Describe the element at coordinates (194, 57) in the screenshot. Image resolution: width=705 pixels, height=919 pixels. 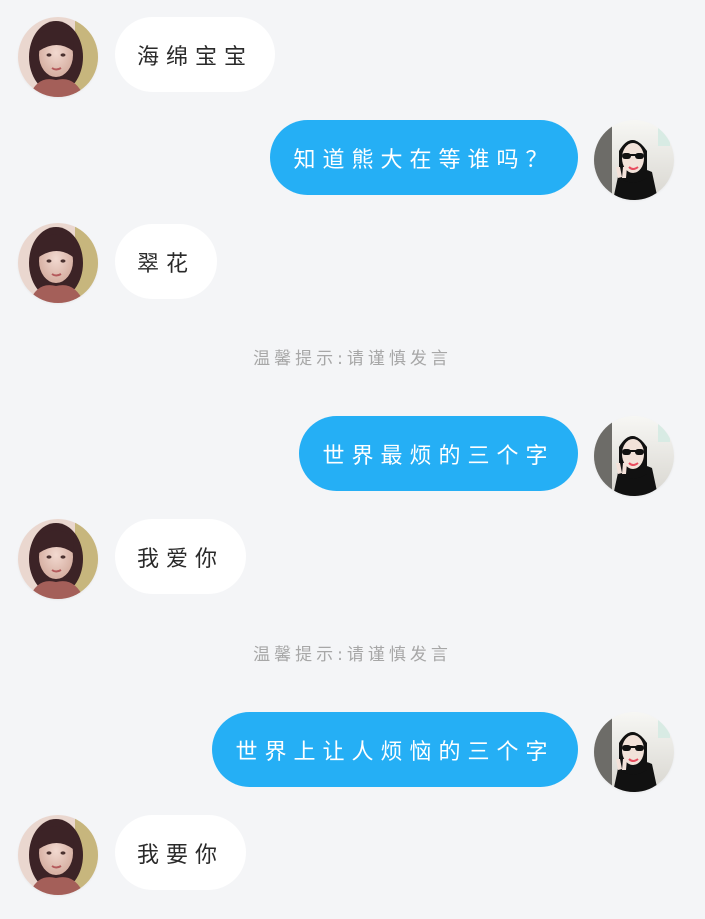
I see `message-text: 海绵宝宝` at that location.